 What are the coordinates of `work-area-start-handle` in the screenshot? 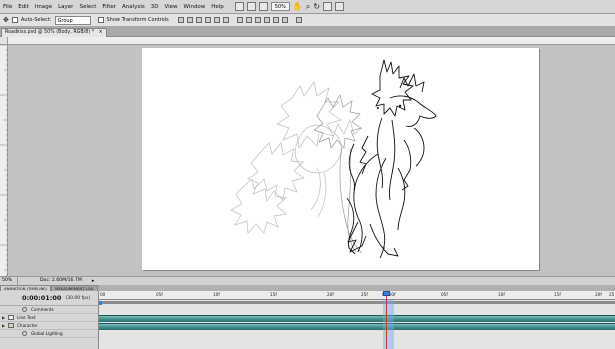 It's located at (100, 303).